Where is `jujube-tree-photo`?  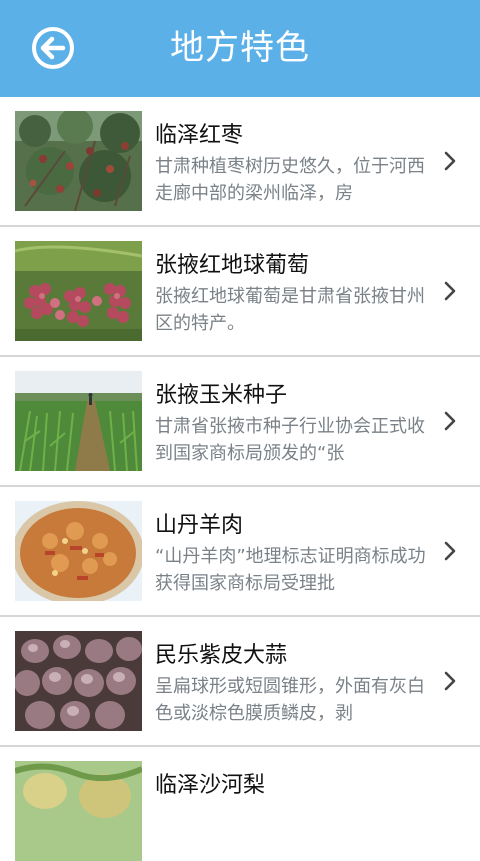 jujube-tree-photo is located at coordinates (78, 161).